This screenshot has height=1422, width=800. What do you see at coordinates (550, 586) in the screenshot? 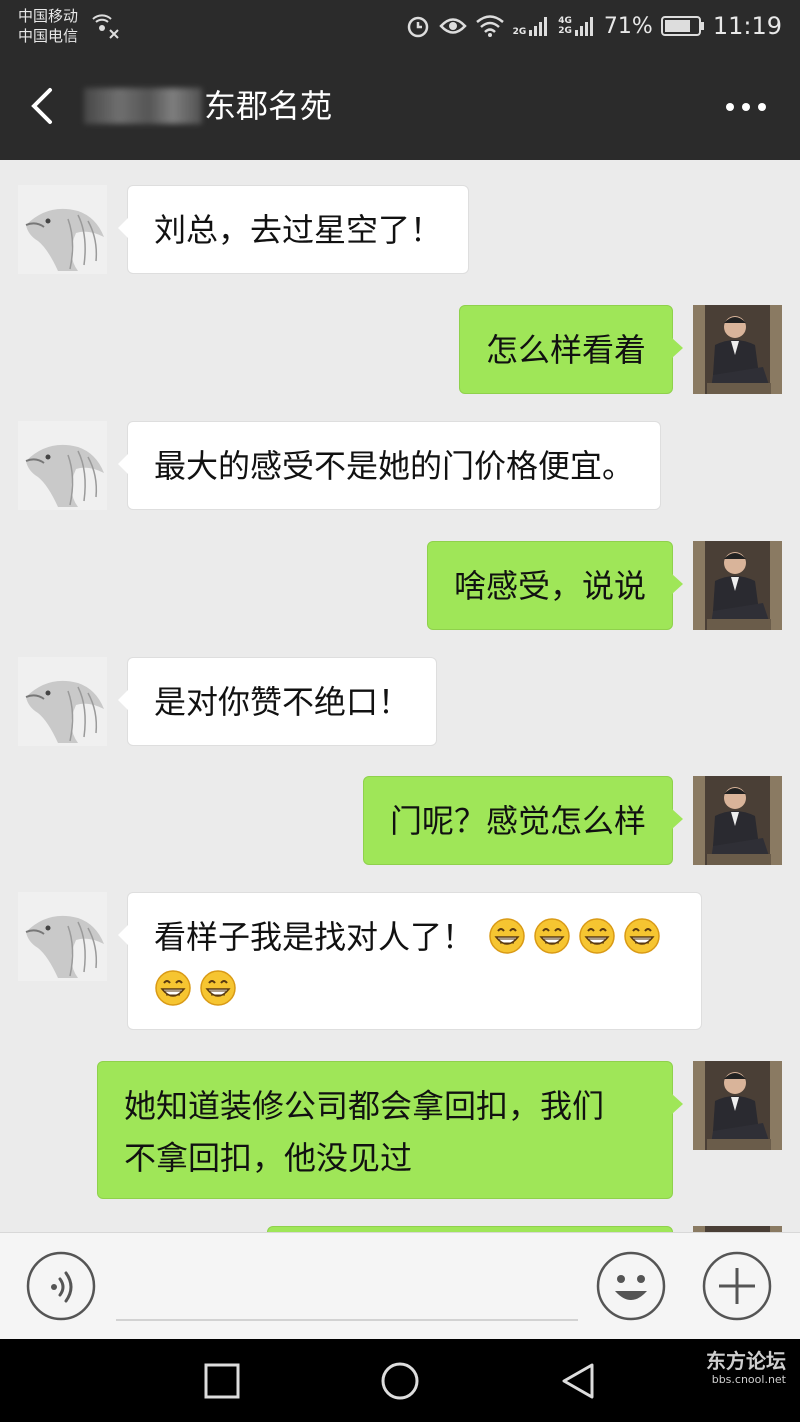
I see `message-text: 啥感受，说说` at bounding box center [550, 586].